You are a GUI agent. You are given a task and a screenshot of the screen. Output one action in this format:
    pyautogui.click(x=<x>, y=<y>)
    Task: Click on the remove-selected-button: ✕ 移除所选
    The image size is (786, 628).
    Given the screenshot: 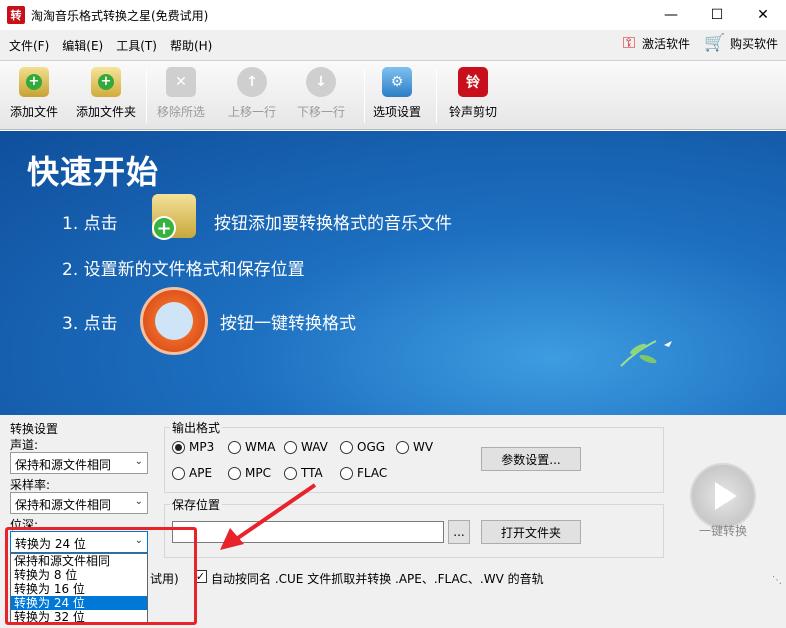 What is the action you would take?
    pyautogui.click(x=181, y=96)
    